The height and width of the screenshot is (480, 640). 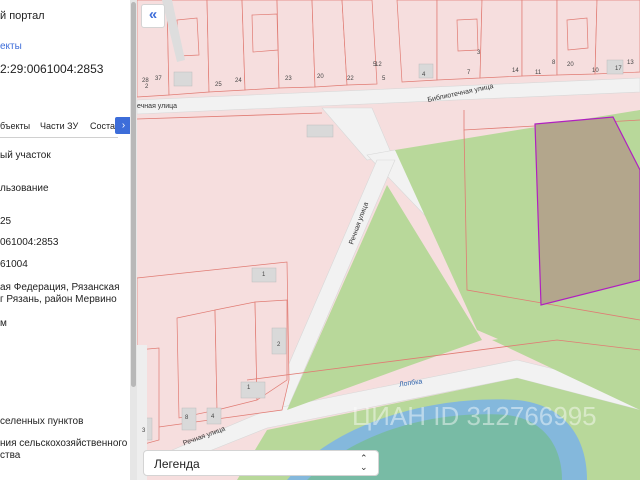 What do you see at coordinates (587, 211) in the screenshot?
I see `selected-parcel` at bounding box center [587, 211].